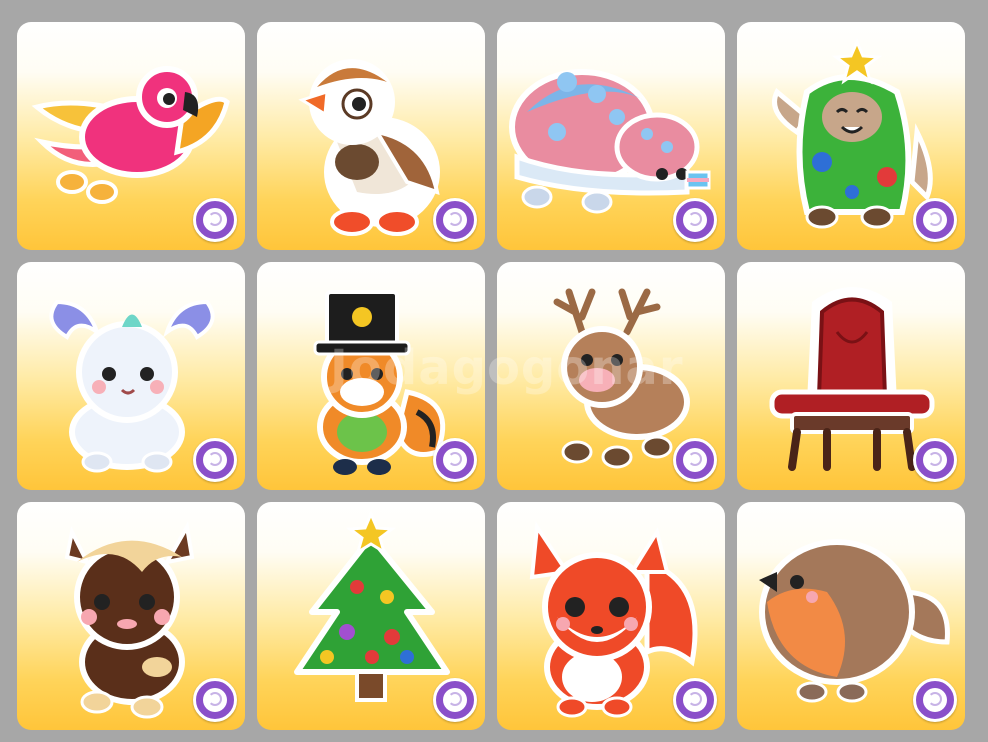 The image size is (988, 742). I want to click on item-tile-reindeer, so click(611, 376).